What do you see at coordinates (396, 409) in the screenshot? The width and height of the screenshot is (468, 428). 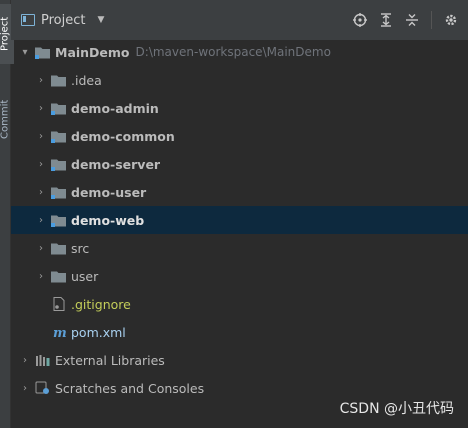 I see `watermark: CSDN @小丑代码` at bounding box center [396, 409].